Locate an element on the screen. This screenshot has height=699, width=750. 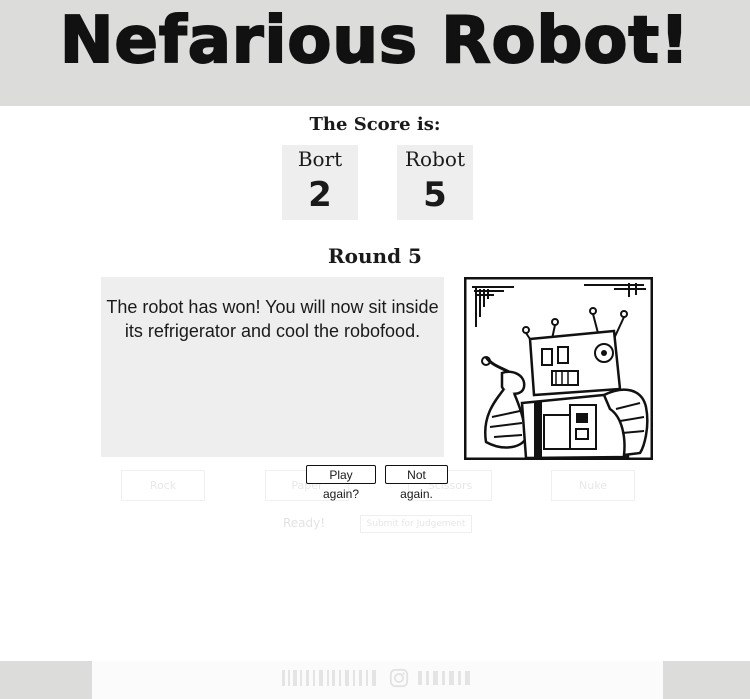
player-name: Bort is located at coordinates (320, 159).